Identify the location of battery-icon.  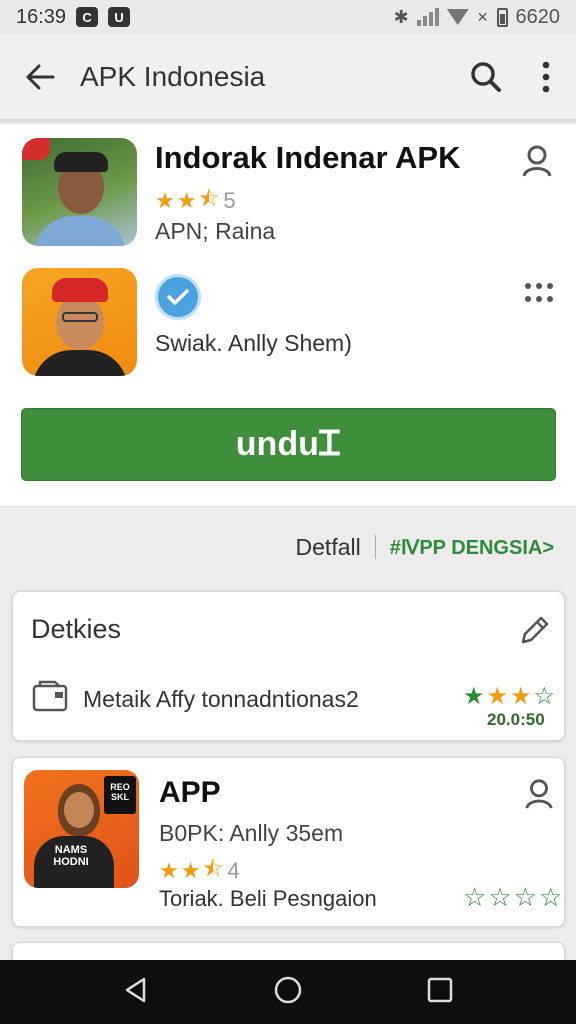
(502, 17).